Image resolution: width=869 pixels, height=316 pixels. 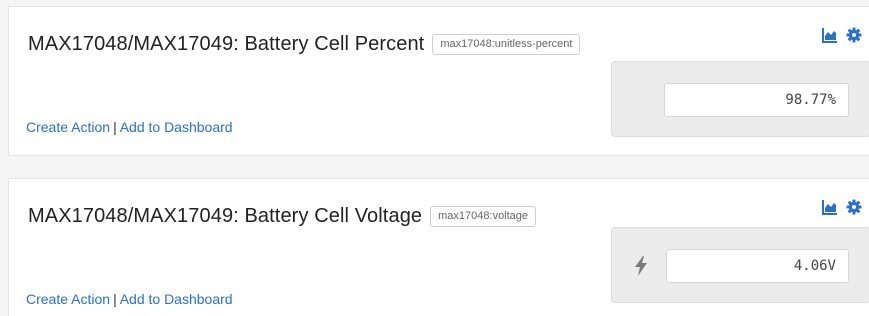 I want to click on bolt-icon, so click(x=641, y=266).